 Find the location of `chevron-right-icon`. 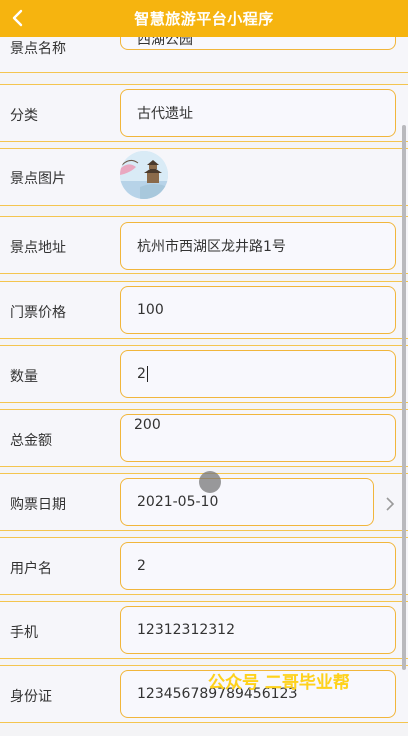

chevron-right-icon is located at coordinates (390, 504).